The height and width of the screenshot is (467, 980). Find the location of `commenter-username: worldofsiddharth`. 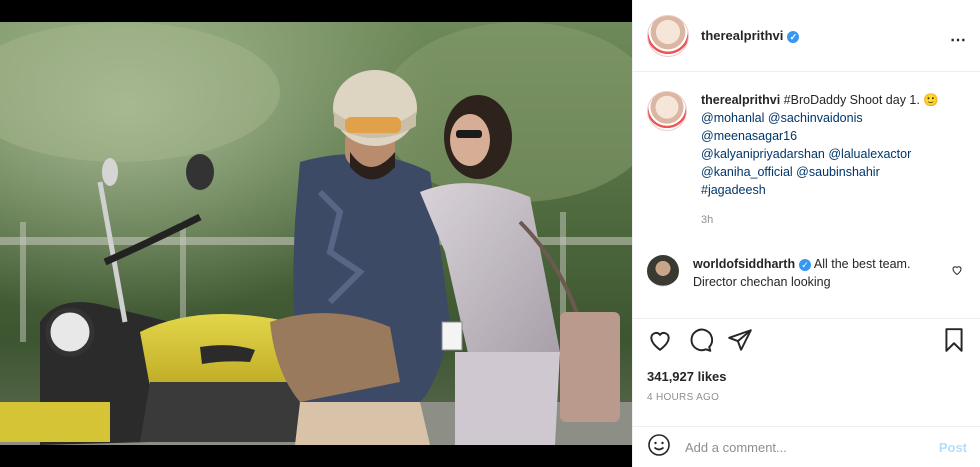

commenter-username: worldofsiddharth is located at coordinates (744, 264).